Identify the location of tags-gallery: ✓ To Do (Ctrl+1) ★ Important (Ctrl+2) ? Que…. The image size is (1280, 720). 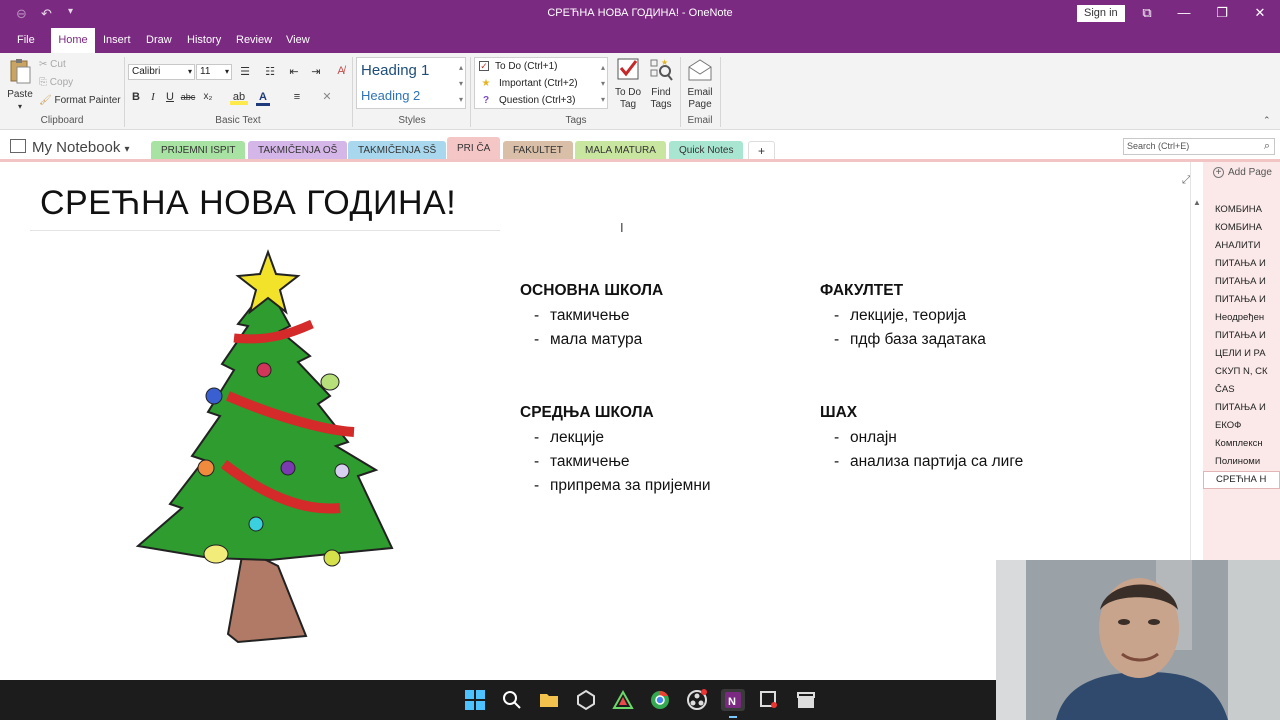
(541, 83).